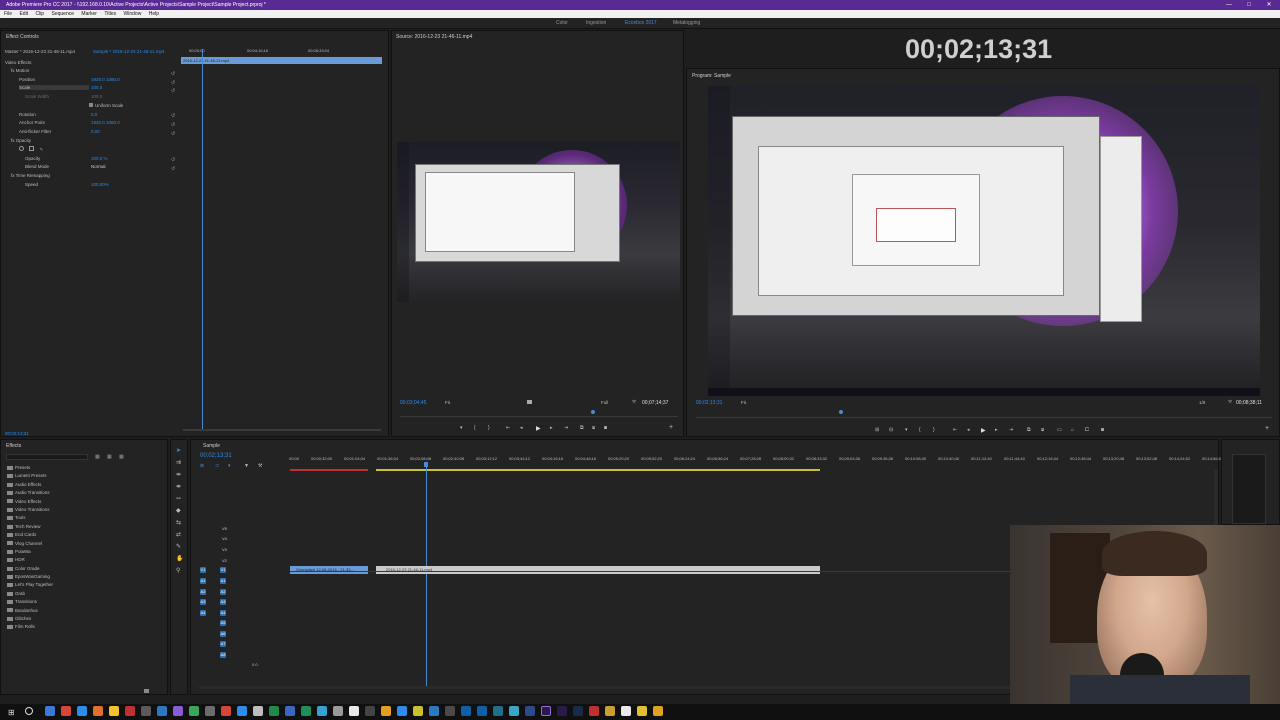 This screenshot has width=1280, height=720. Describe the element at coordinates (426, 576) in the screenshot. I see `timeline-playhead-line` at that location.